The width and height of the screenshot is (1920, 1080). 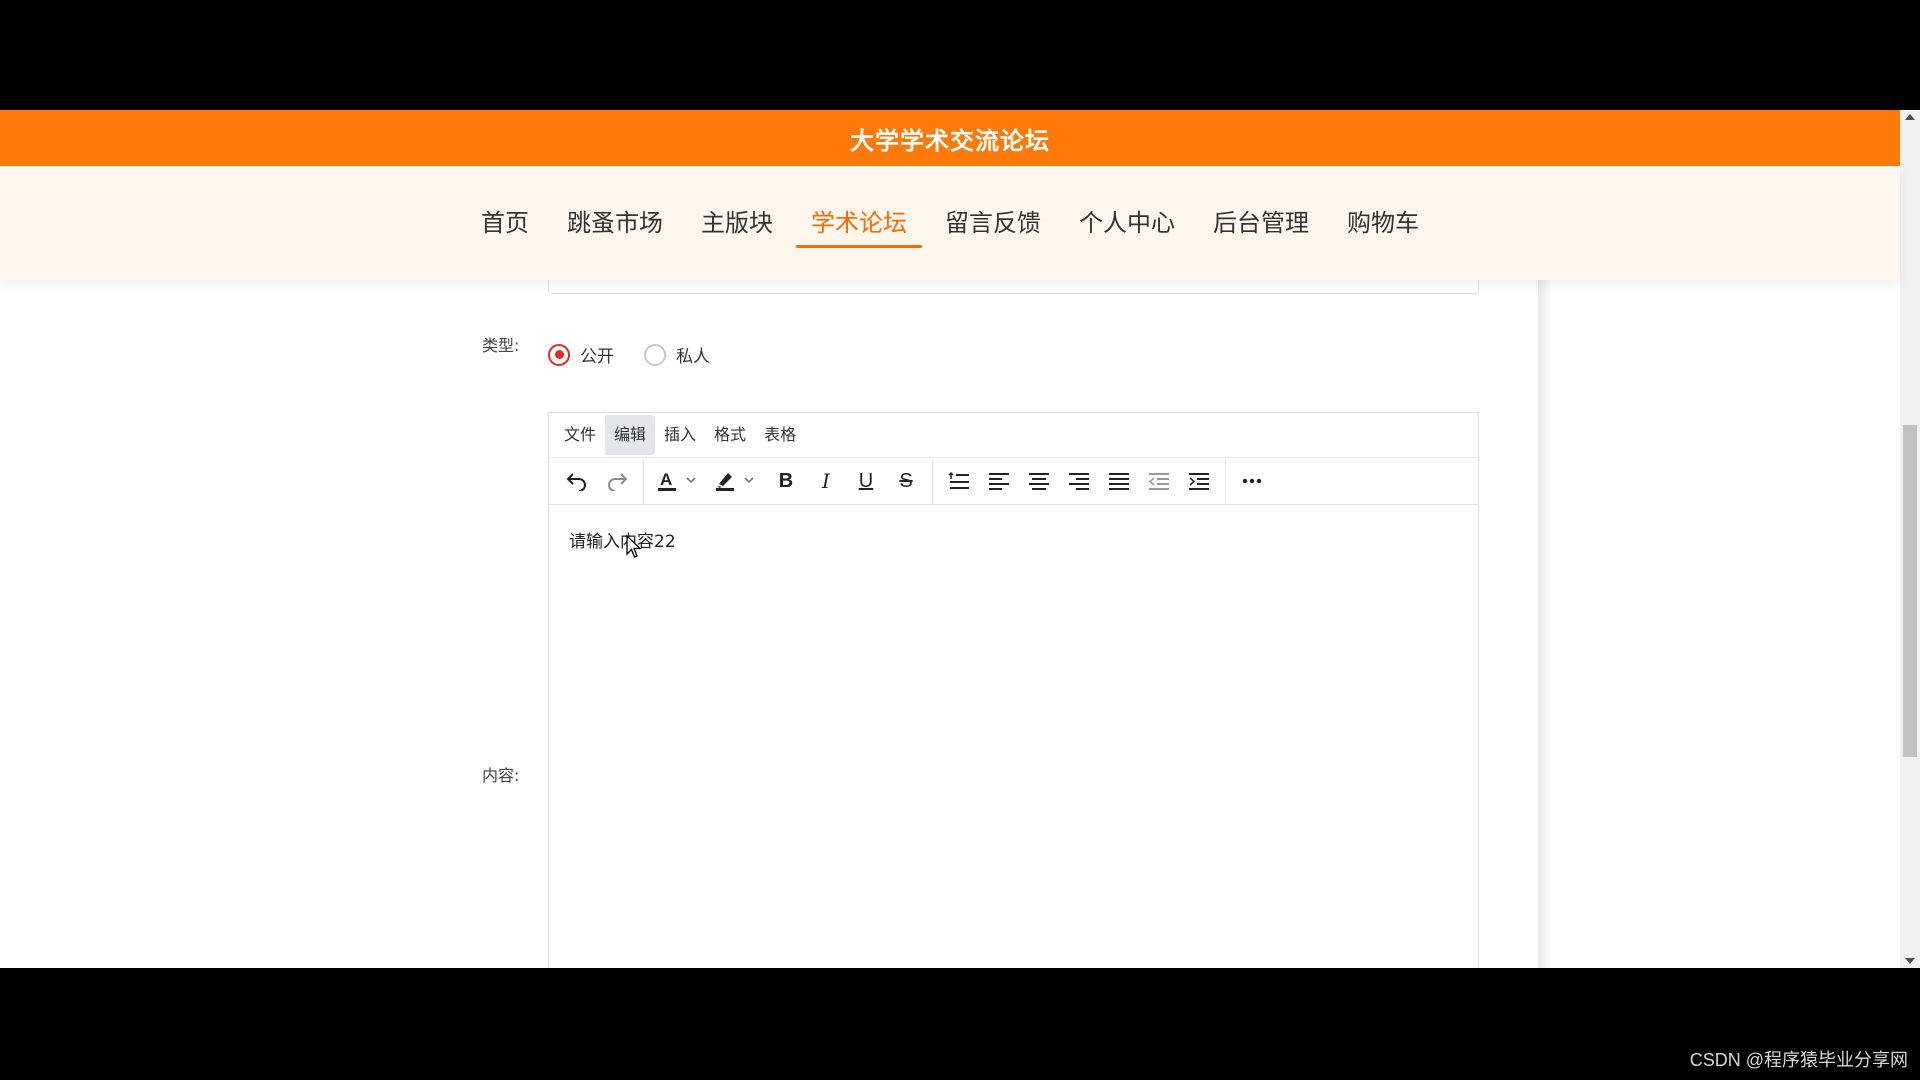 What do you see at coordinates (1910, 591) in the screenshot?
I see `scroll-thumb` at bounding box center [1910, 591].